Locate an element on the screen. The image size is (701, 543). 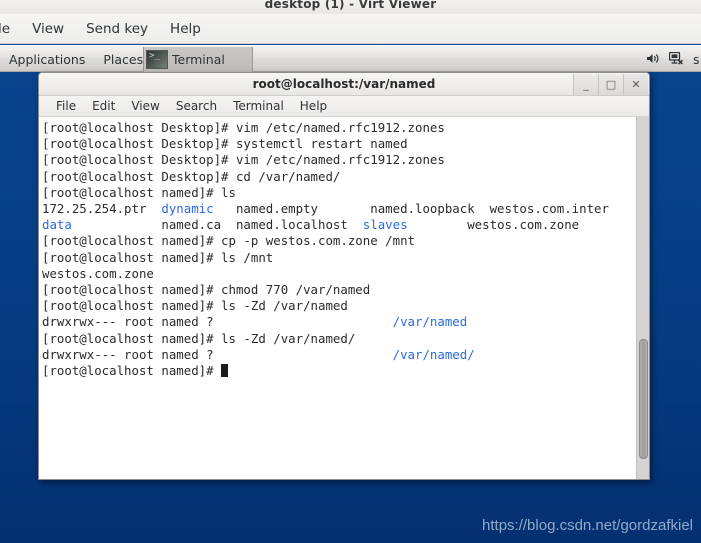
terminal-menu-search: Search is located at coordinates (196, 106).